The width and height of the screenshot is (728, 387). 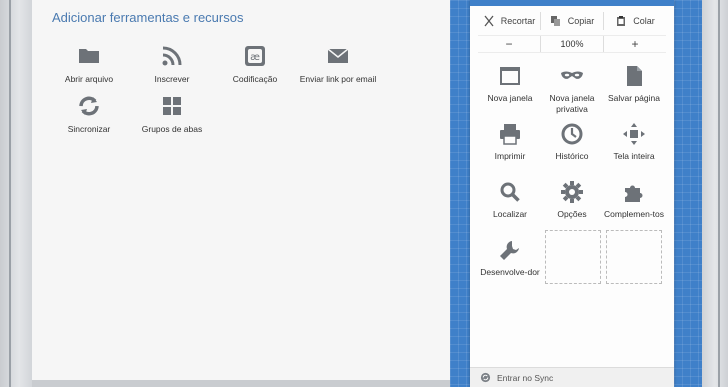 What do you see at coordinates (172, 106) in the screenshot?
I see `tab-groups-icon` at bounding box center [172, 106].